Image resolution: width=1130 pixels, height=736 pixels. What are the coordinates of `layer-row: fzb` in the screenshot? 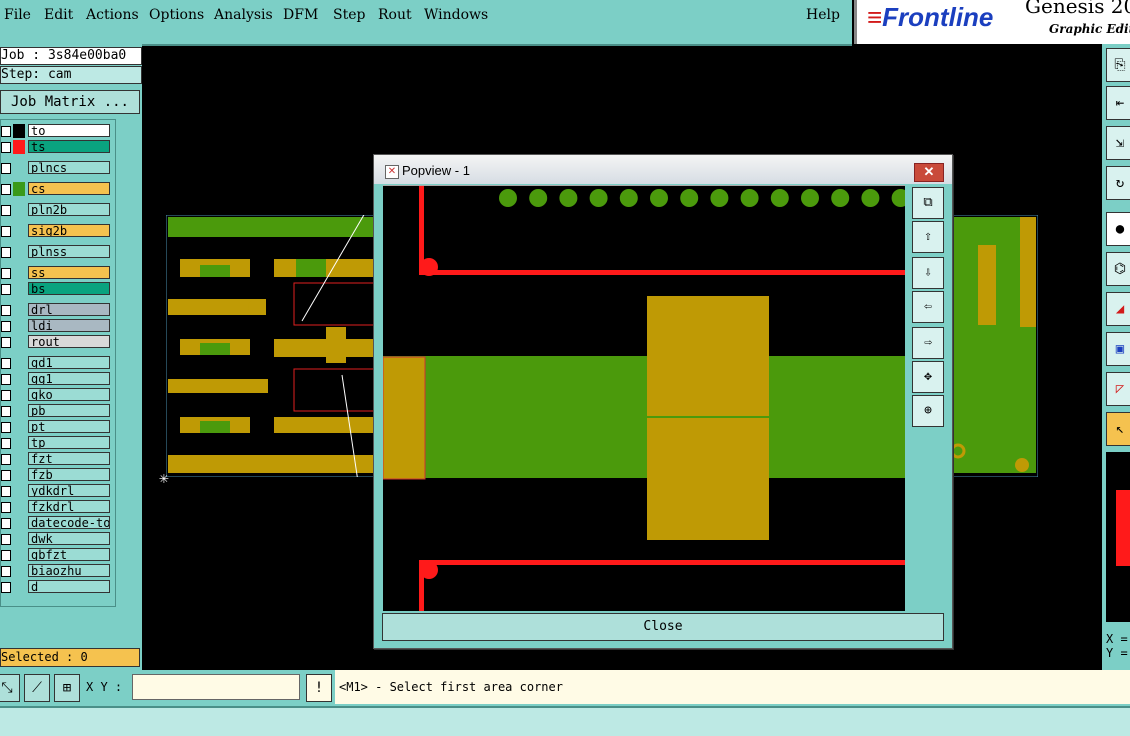 It's located at (57, 475).